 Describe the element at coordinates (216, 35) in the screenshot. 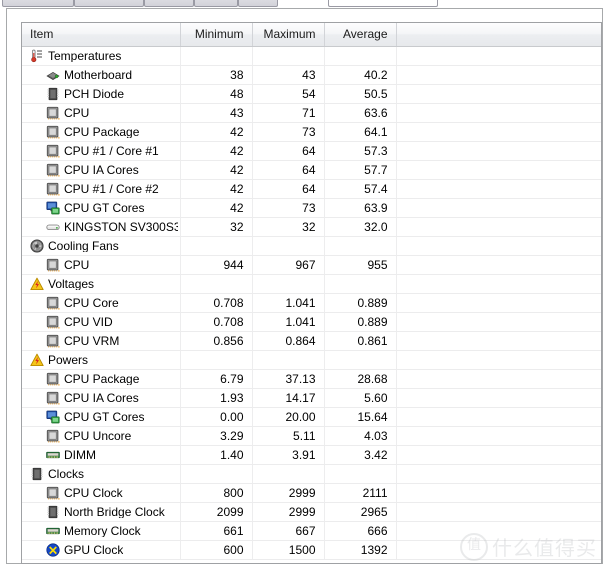

I see `column-header-minimum: Minimum` at that location.